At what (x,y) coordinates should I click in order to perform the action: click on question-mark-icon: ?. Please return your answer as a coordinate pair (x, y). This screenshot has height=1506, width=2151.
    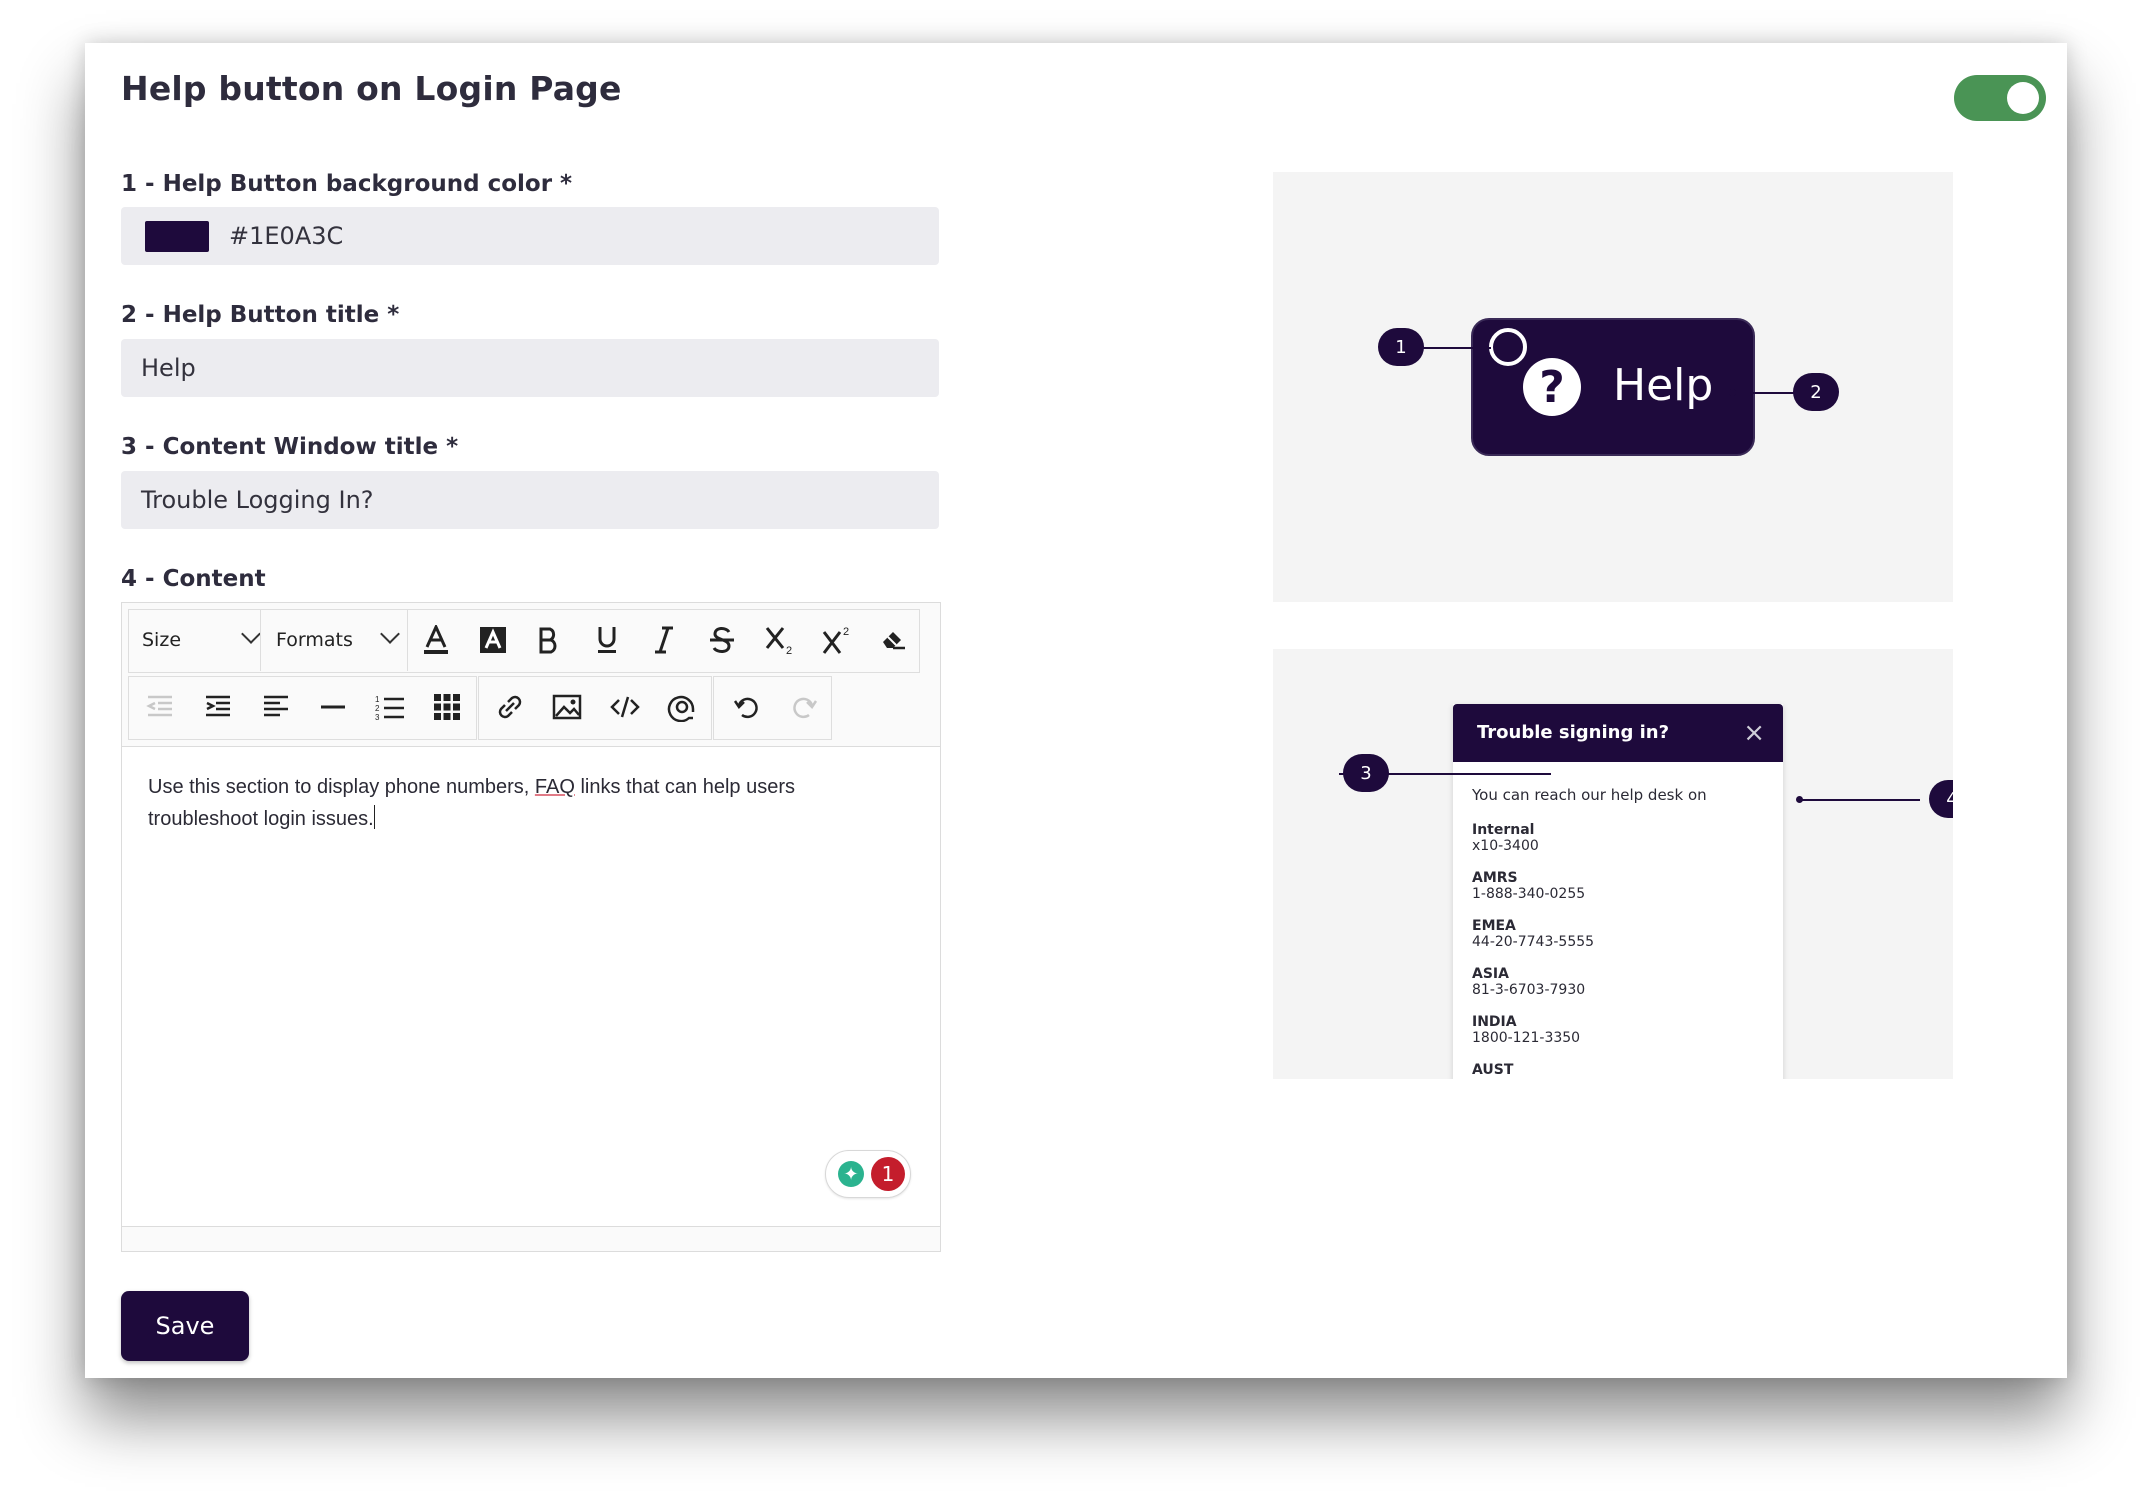
    Looking at the image, I should click on (1552, 387).